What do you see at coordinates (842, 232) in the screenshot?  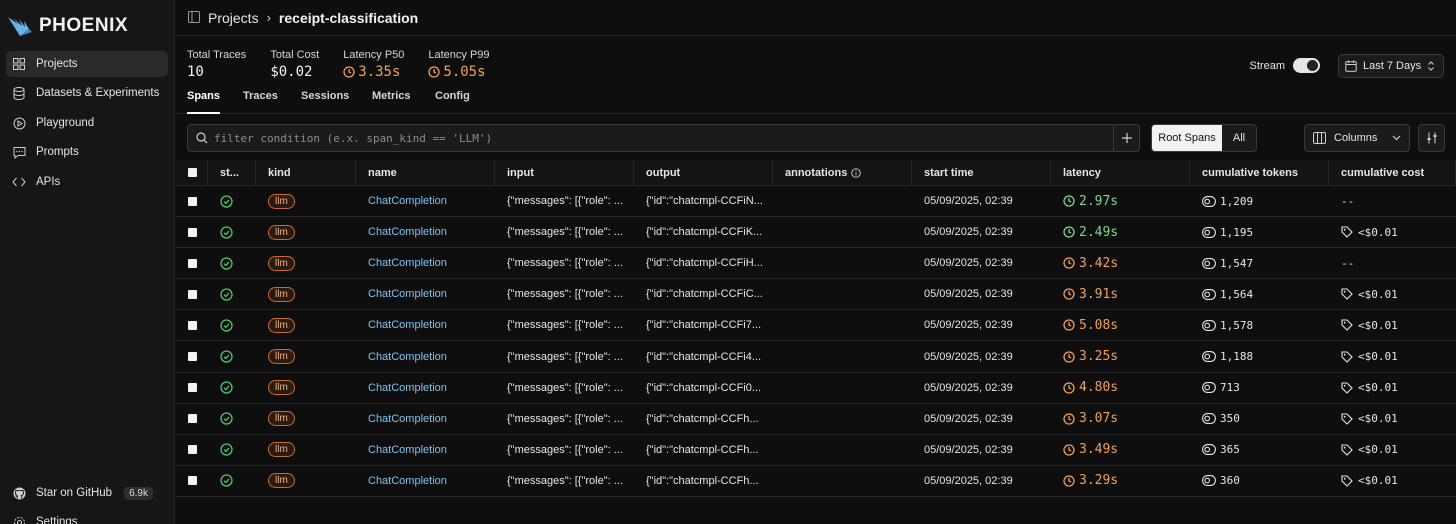 I see `annotations-cell` at bounding box center [842, 232].